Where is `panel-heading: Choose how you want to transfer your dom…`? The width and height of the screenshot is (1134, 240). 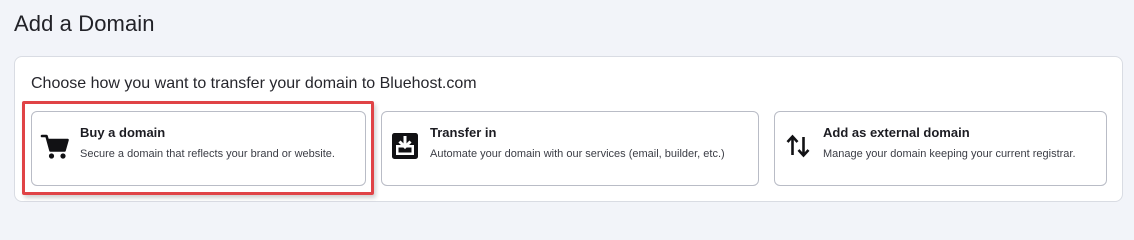 panel-heading: Choose how you want to transfer your dom… is located at coordinates (254, 83).